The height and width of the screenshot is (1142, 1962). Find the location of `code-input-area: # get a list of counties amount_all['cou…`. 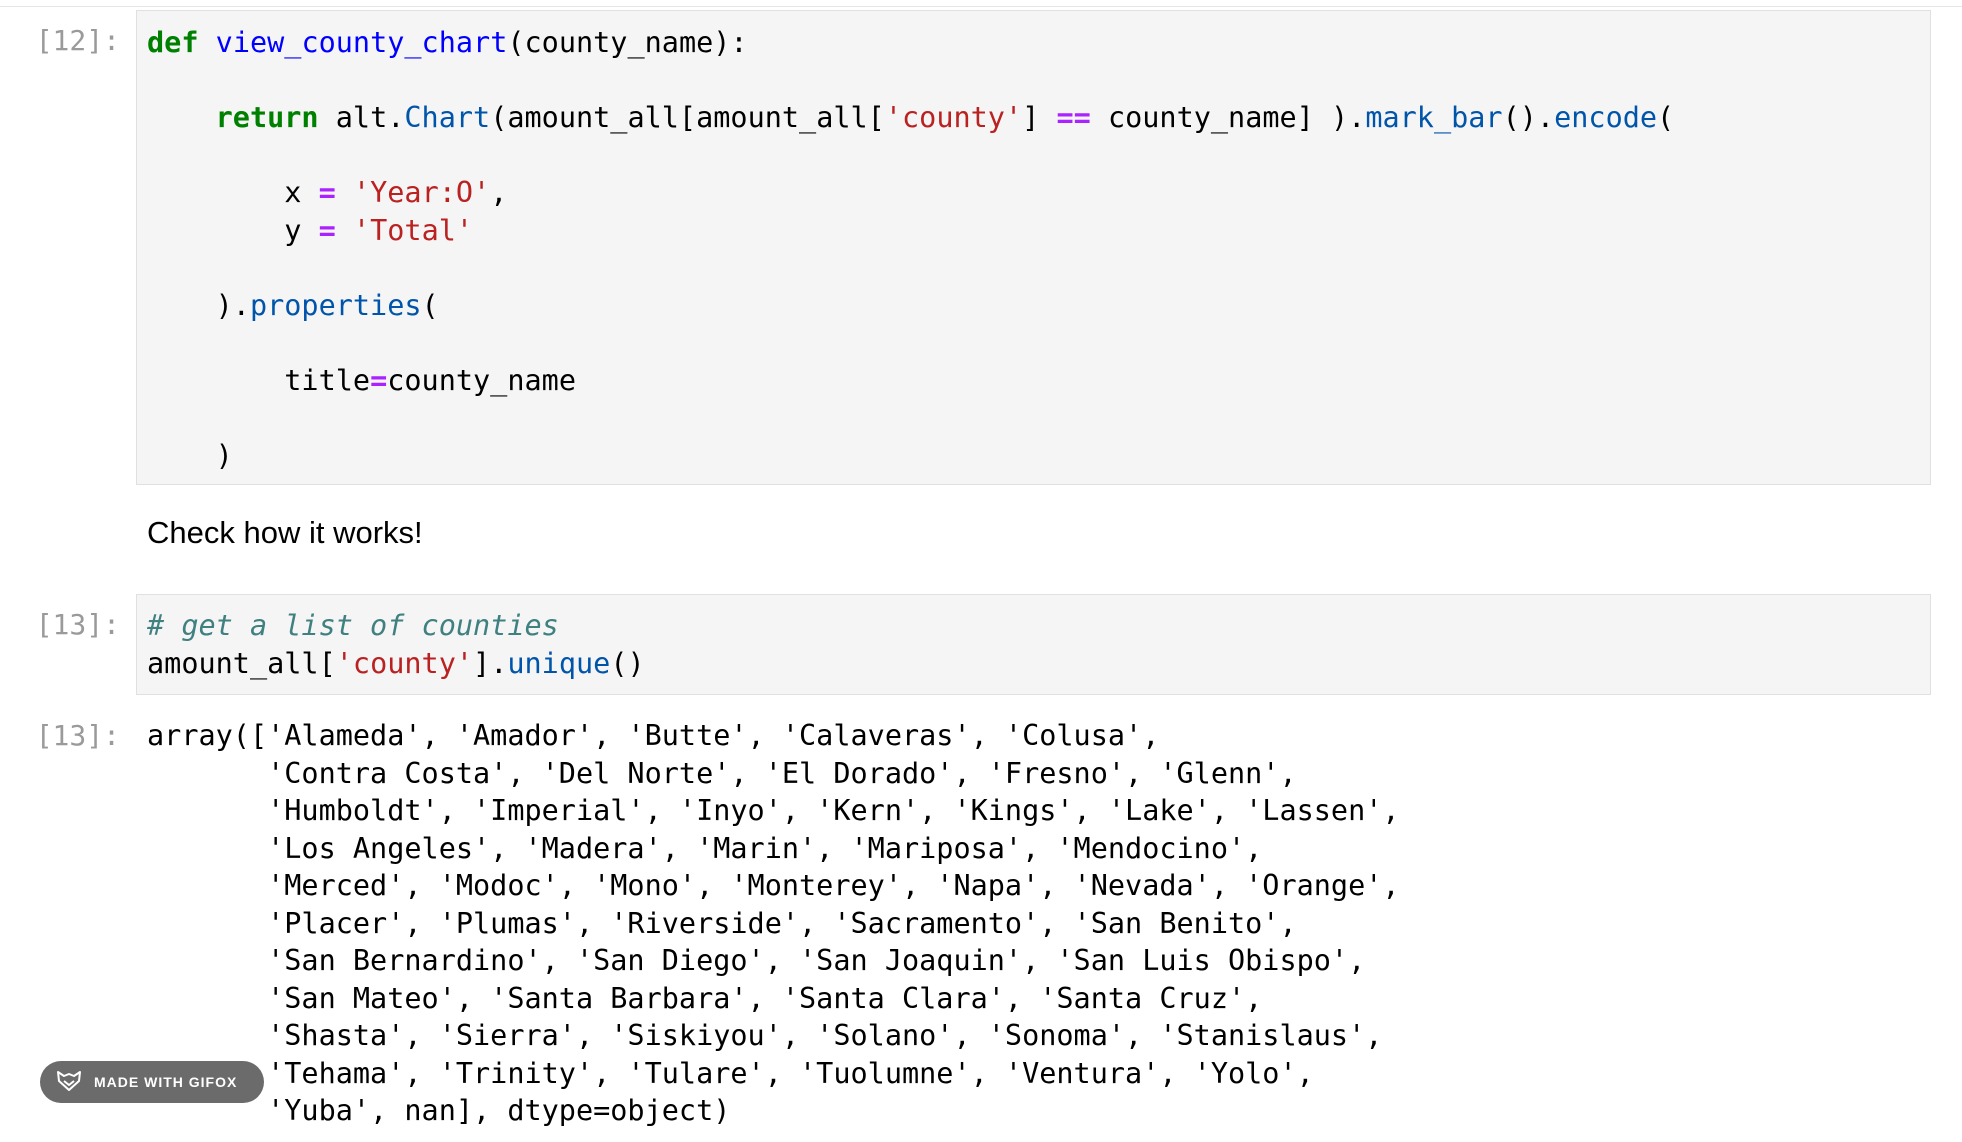

code-input-area: # get a list of counties amount_all['cou… is located at coordinates (1033, 644).